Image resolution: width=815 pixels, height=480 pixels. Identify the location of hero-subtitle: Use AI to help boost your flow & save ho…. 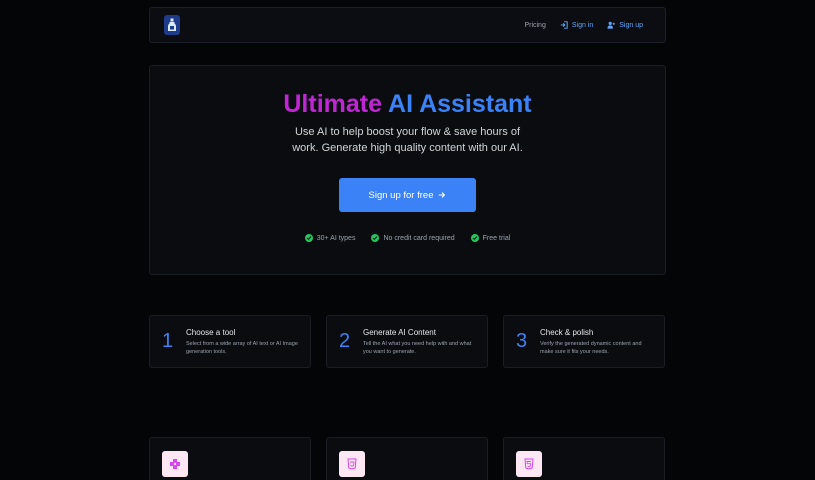
(407, 140).